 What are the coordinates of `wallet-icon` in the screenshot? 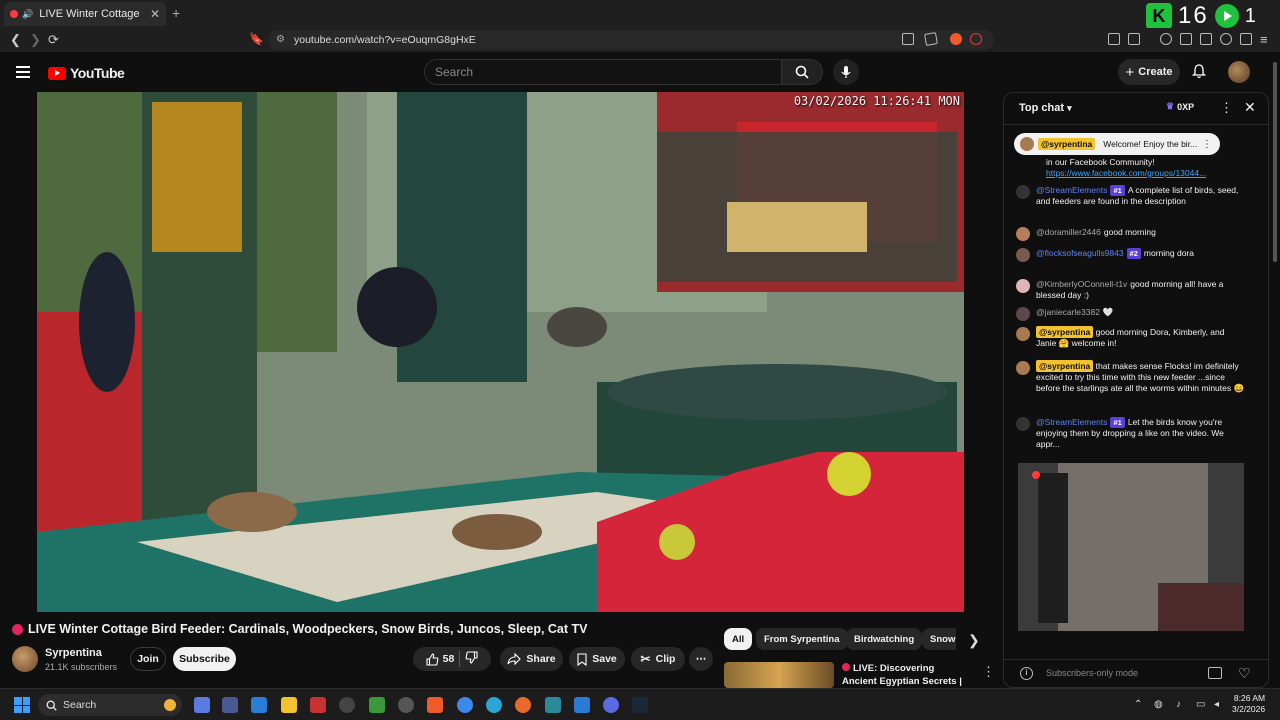 It's located at (1206, 39).